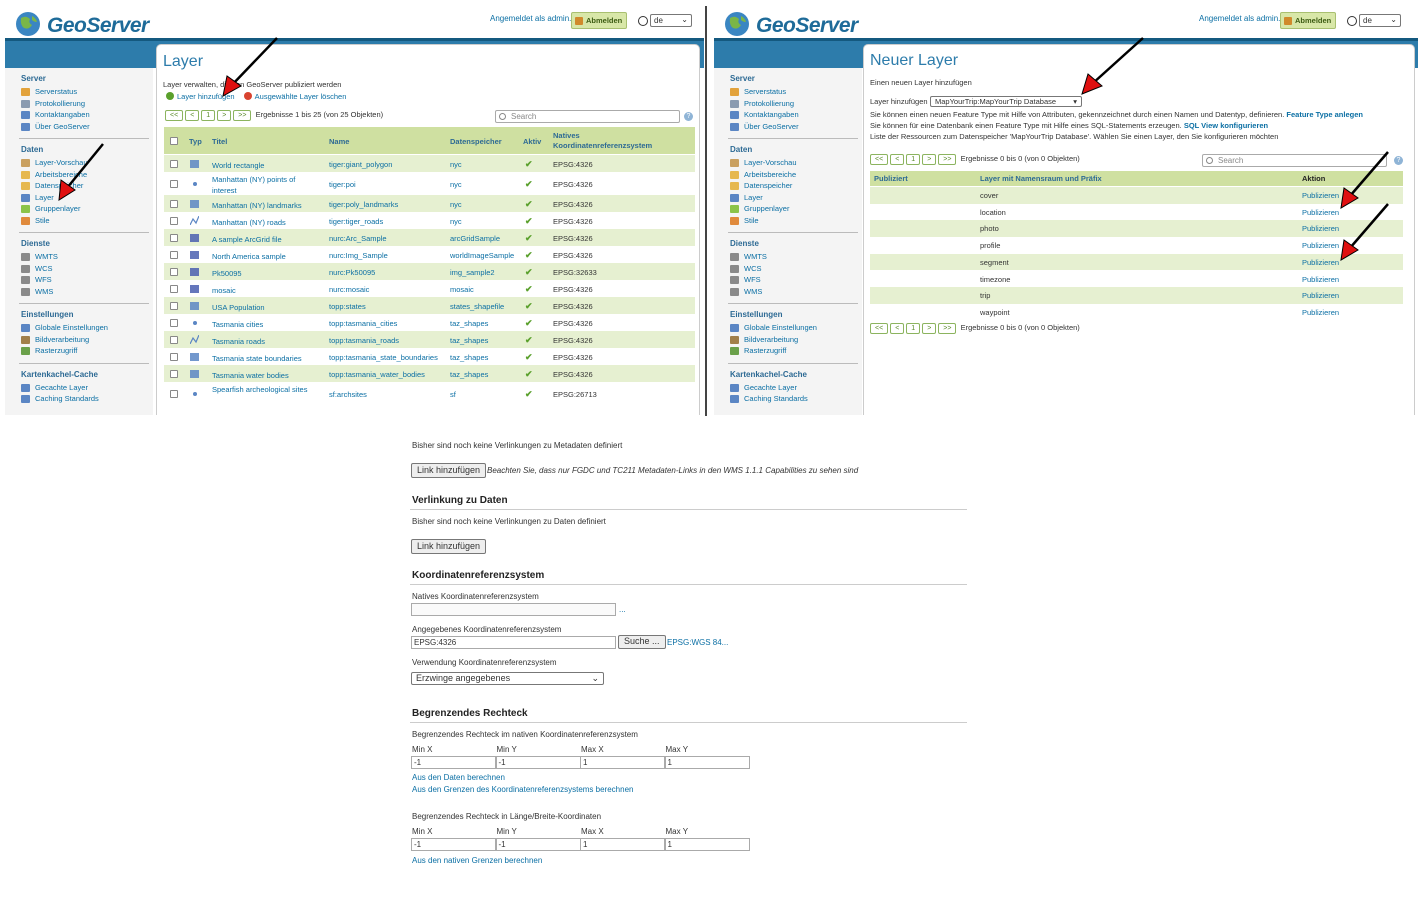 This screenshot has height=897, width=1422. What do you see at coordinates (538, 844) in the screenshot?
I see `bbox-min-y-input: -1` at bounding box center [538, 844].